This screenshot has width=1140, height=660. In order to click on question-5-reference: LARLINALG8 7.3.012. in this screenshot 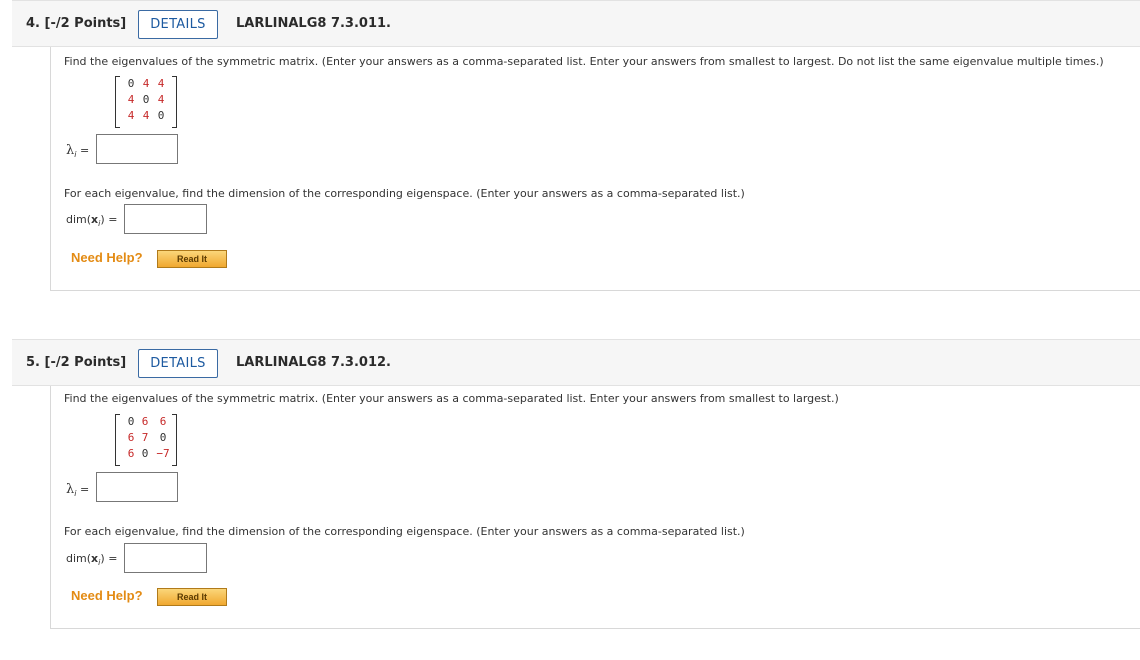, I will do `click(313, 362)`.